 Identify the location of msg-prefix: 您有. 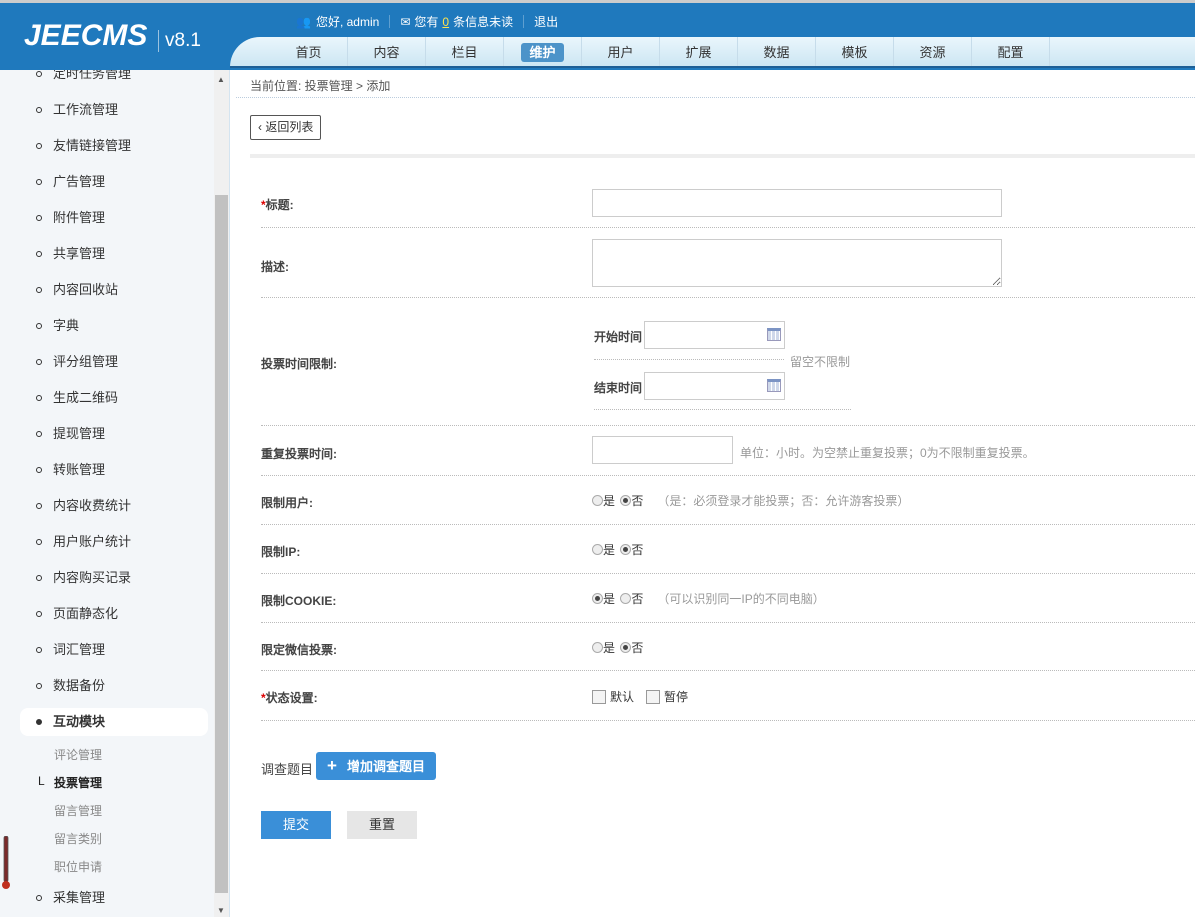
(426, 22).